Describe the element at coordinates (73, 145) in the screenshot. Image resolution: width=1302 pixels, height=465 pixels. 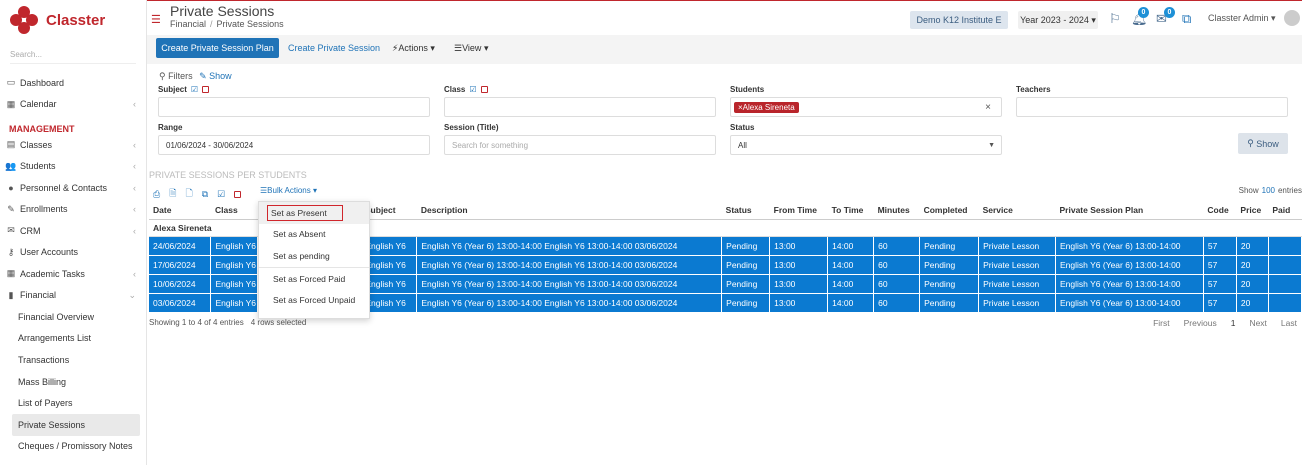
I see `sidebar-item-classes: ▤ Classes ‹` at that location.